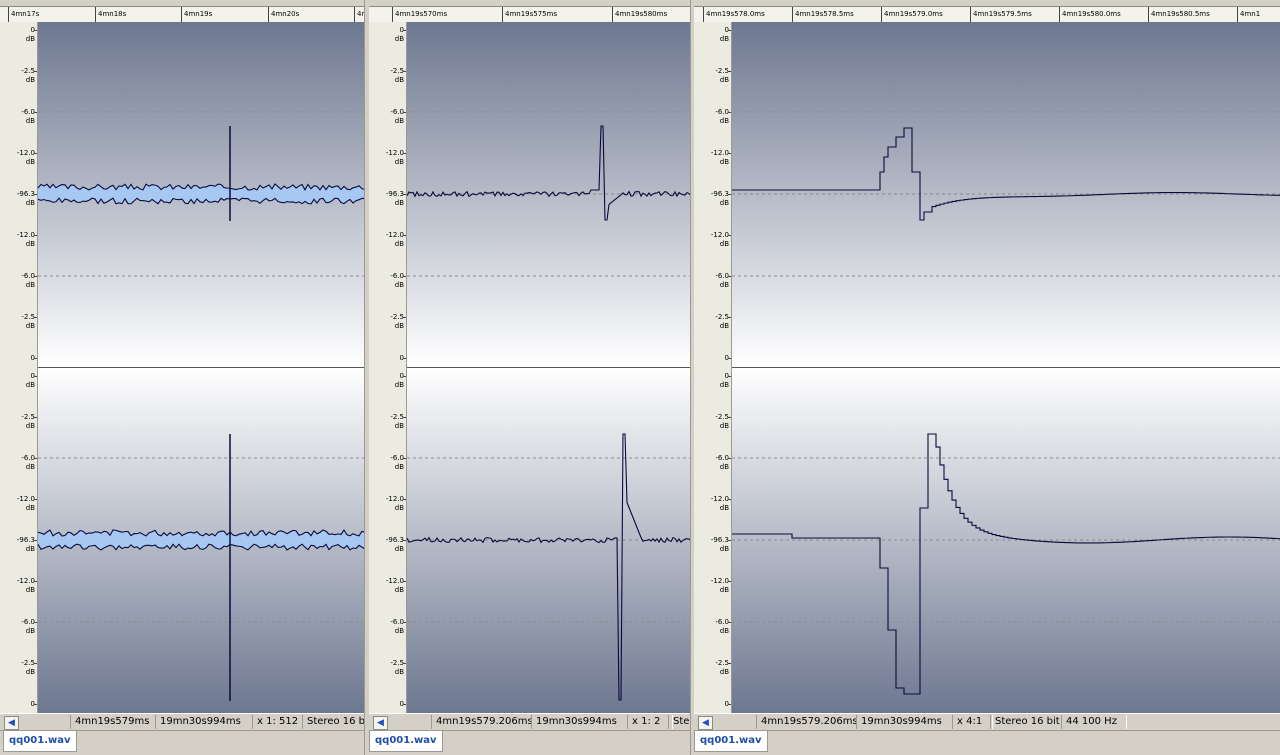 The height and width of the screenshot is (755, 1280). Describe the element at coordinates (1094, 722) in the screenshot. I see `status-rate: 44 100 Hz` at that location.